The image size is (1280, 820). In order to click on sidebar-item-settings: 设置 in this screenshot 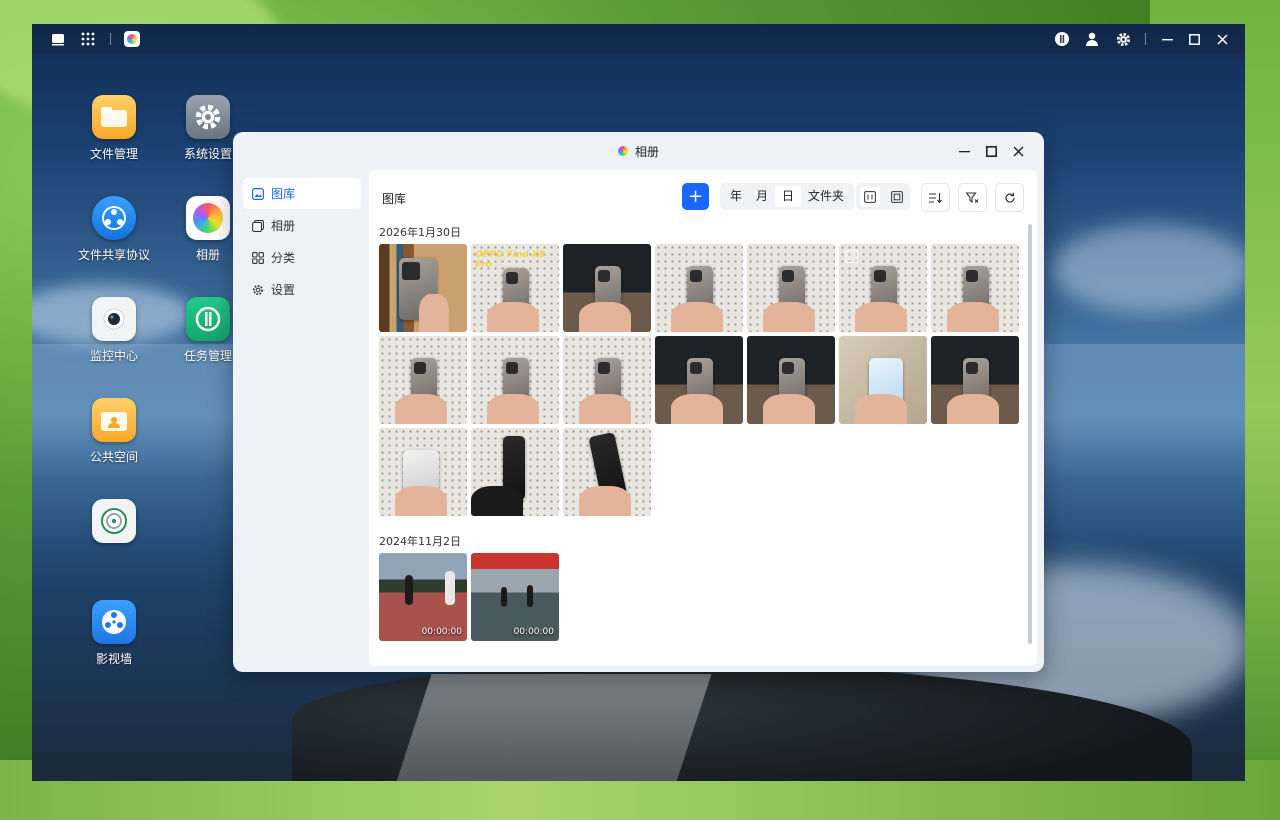, I will do `click(302, 289)`.